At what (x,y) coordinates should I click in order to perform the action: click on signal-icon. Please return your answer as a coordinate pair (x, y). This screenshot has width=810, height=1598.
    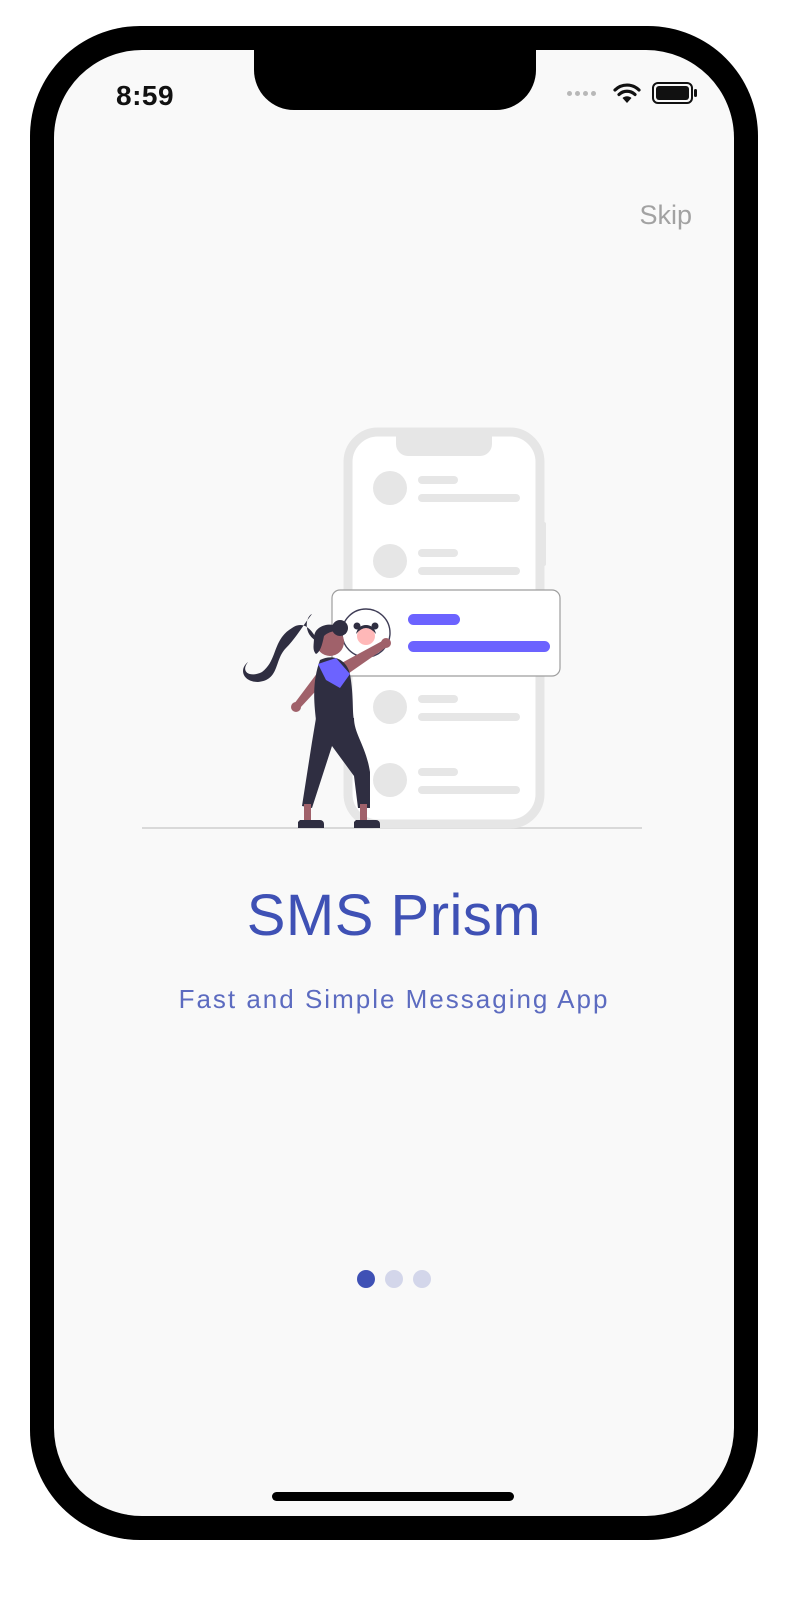
    Looking at the image, I should click on (581, 93).